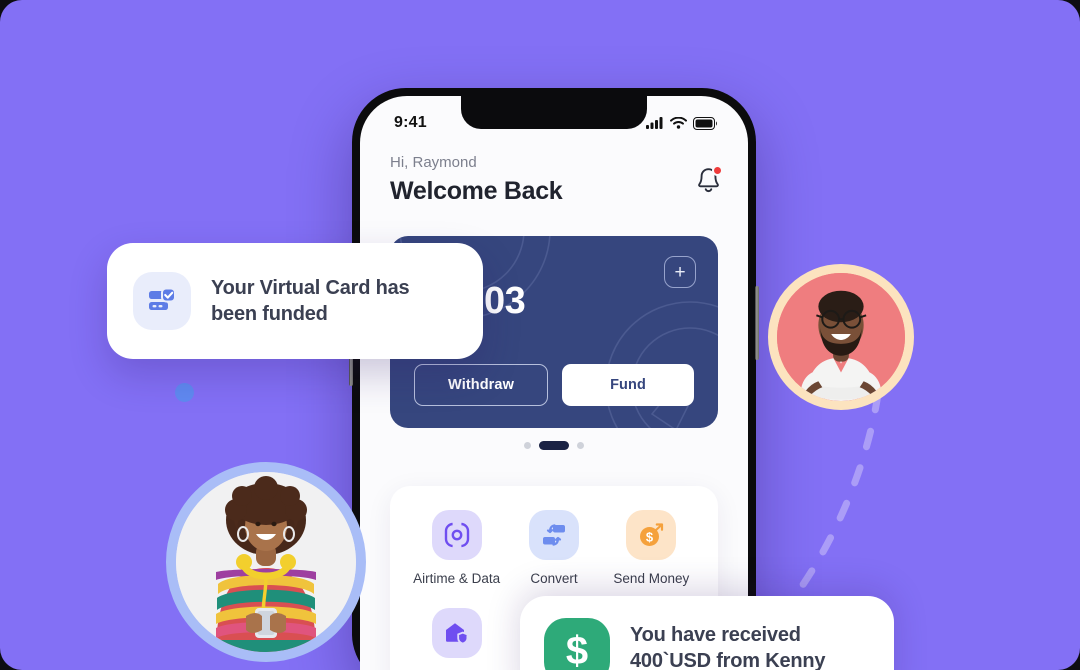 The width and height of the screenshot is (1080, 670). What do you see at coordinates (553, 535) in the screenshot?
I see `convert-icon` at bounding box center [553, 535].